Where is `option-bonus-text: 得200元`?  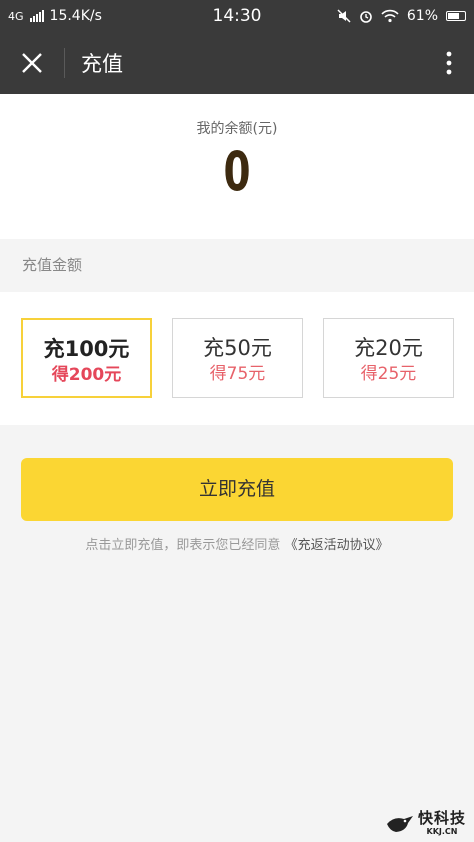
option-bonus-text: 得200元 is located at coordinates (86, 375).